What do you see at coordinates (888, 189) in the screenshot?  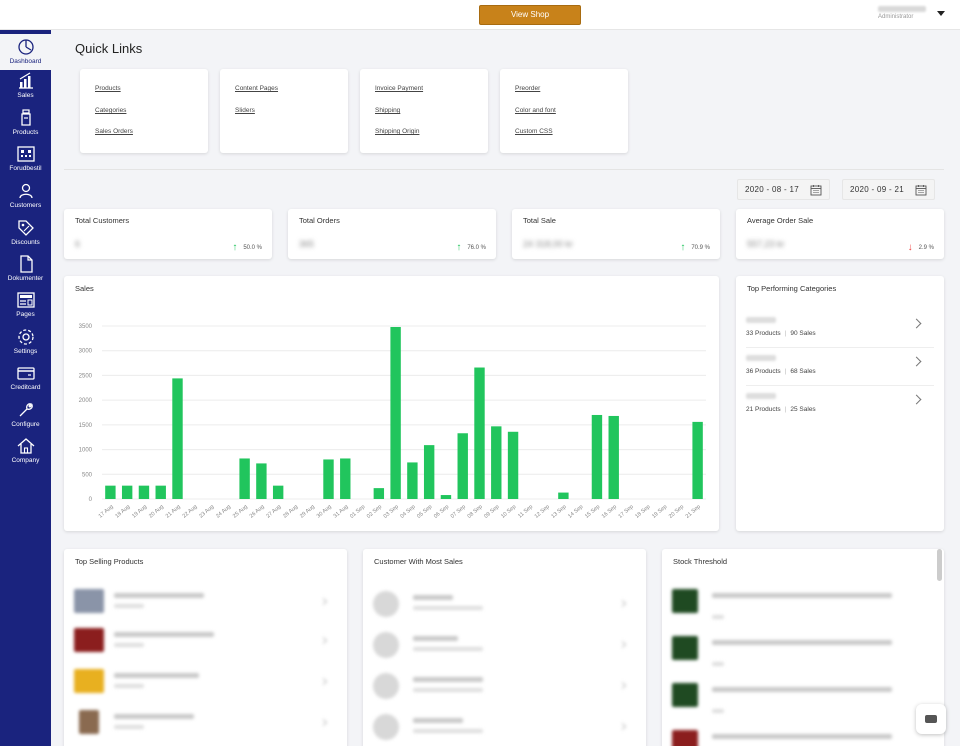 I see `date-to-picker: 2020 - 09 - 21` at bounding box center [888, 189].